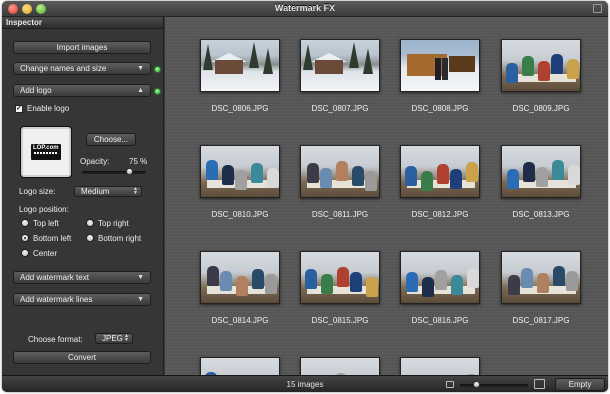 The image size is (610, 394). I want to click on zoom-out-icon, so click(450, 384).